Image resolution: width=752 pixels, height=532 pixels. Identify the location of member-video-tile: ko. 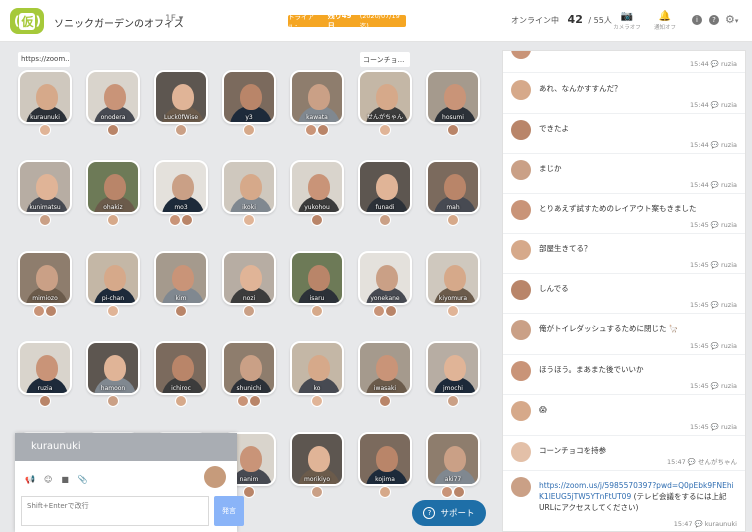
(317, 368).